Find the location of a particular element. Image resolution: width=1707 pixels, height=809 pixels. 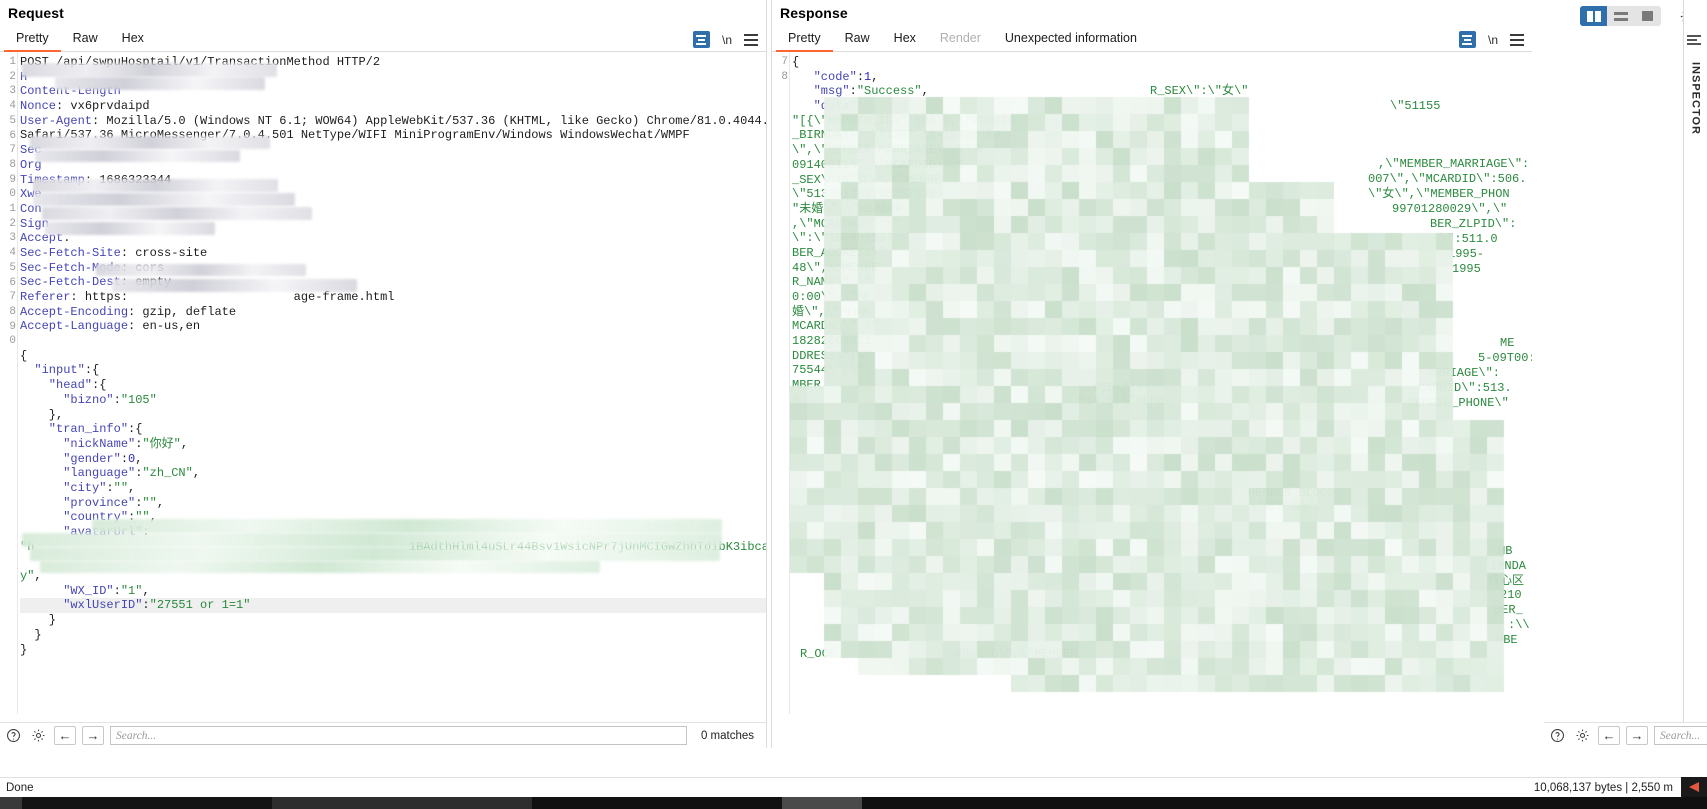

response-tab-unexpected-information: Unexpected information is located at coordinates (1071, 40).